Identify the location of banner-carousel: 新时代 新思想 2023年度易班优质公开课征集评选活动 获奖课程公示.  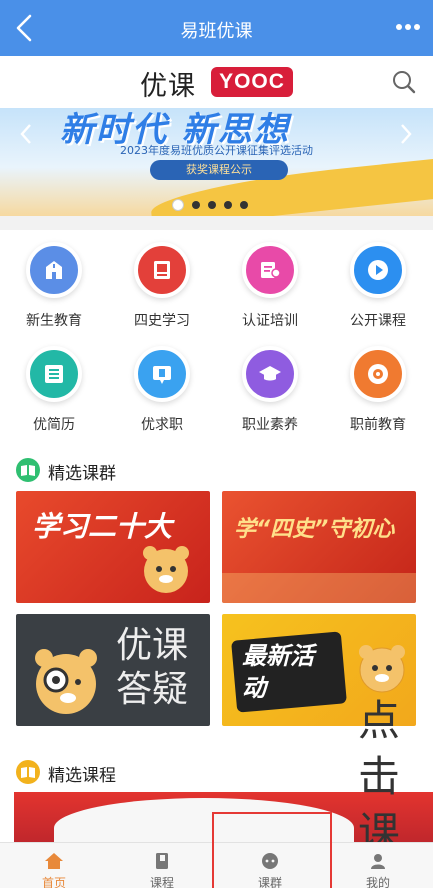
(216, 162).